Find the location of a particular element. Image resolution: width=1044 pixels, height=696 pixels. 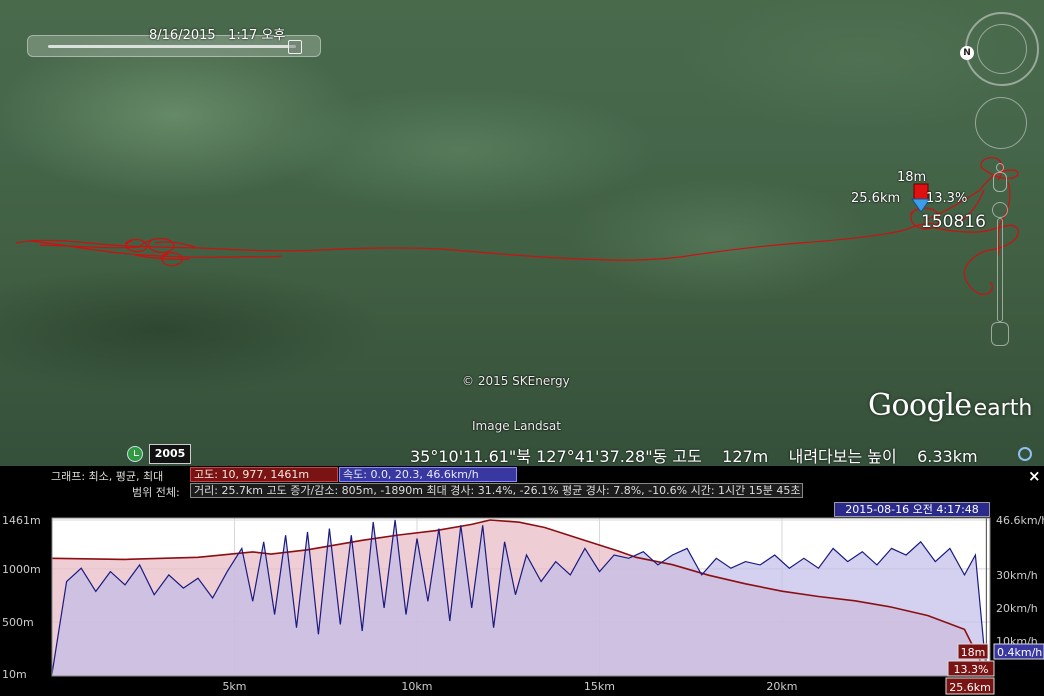

google-earth-logo: Googleearth is located at coordinates (950, 405).